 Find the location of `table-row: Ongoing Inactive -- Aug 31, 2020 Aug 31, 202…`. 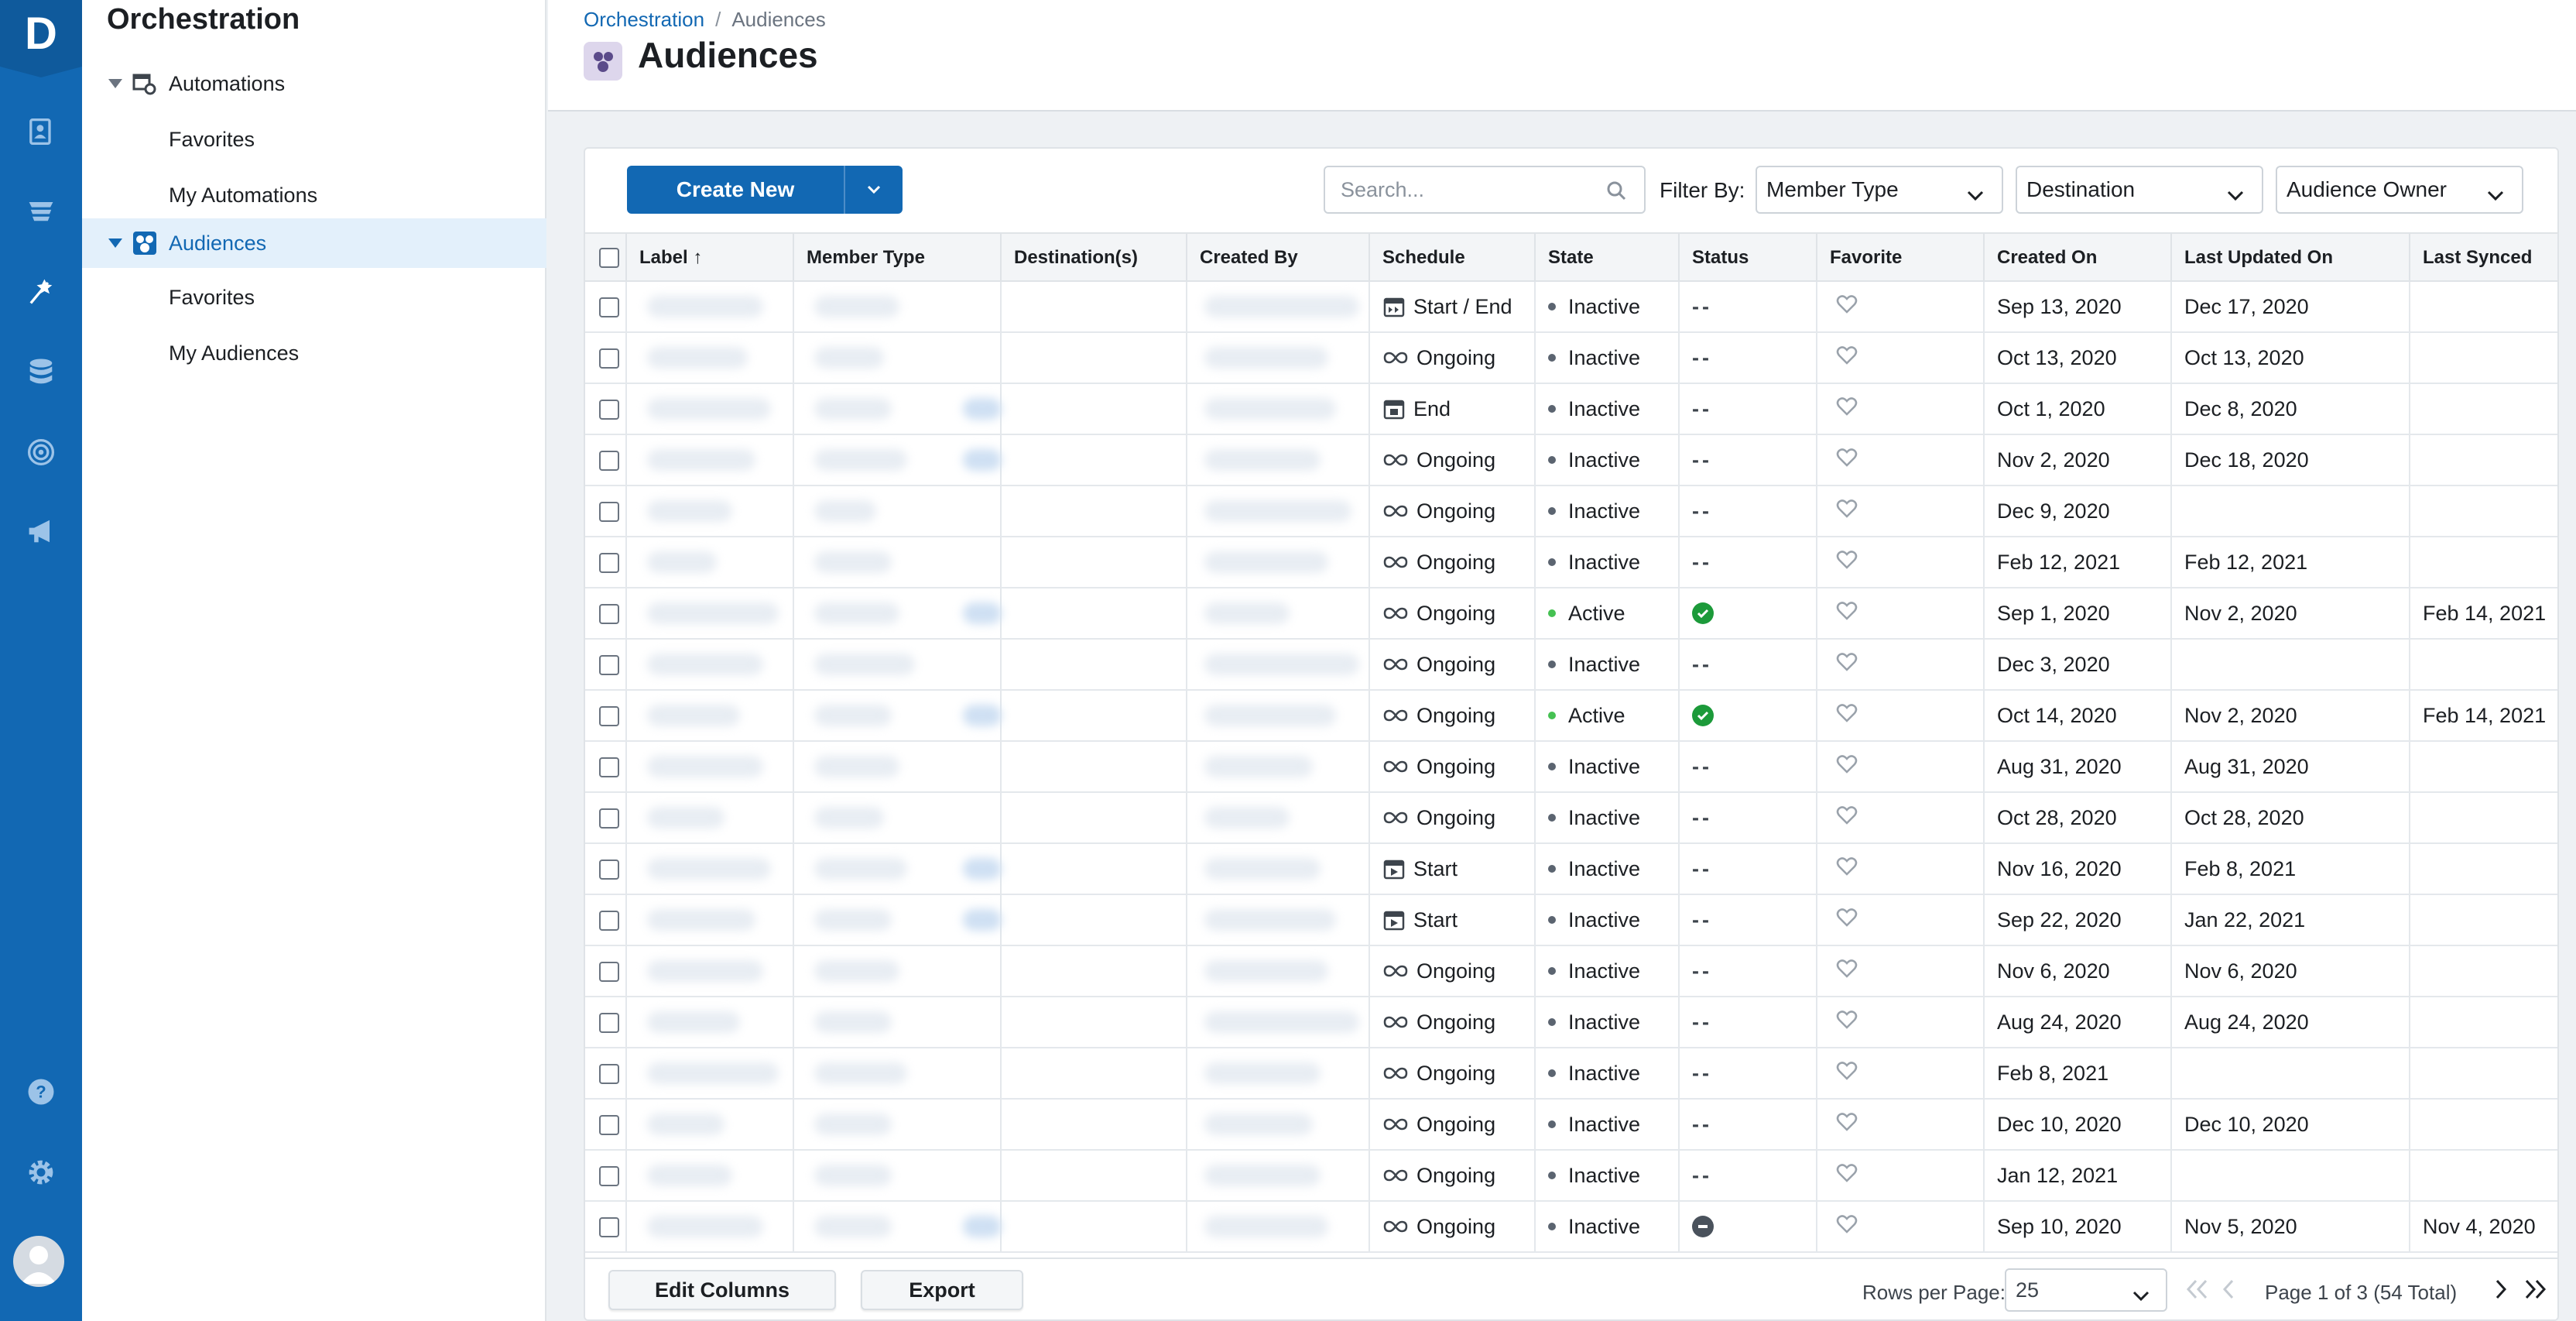

table-row: Ongoing Inactive -- Aug 31, 2020 Aug 31, 202… is located at coordinates (1571, 767).